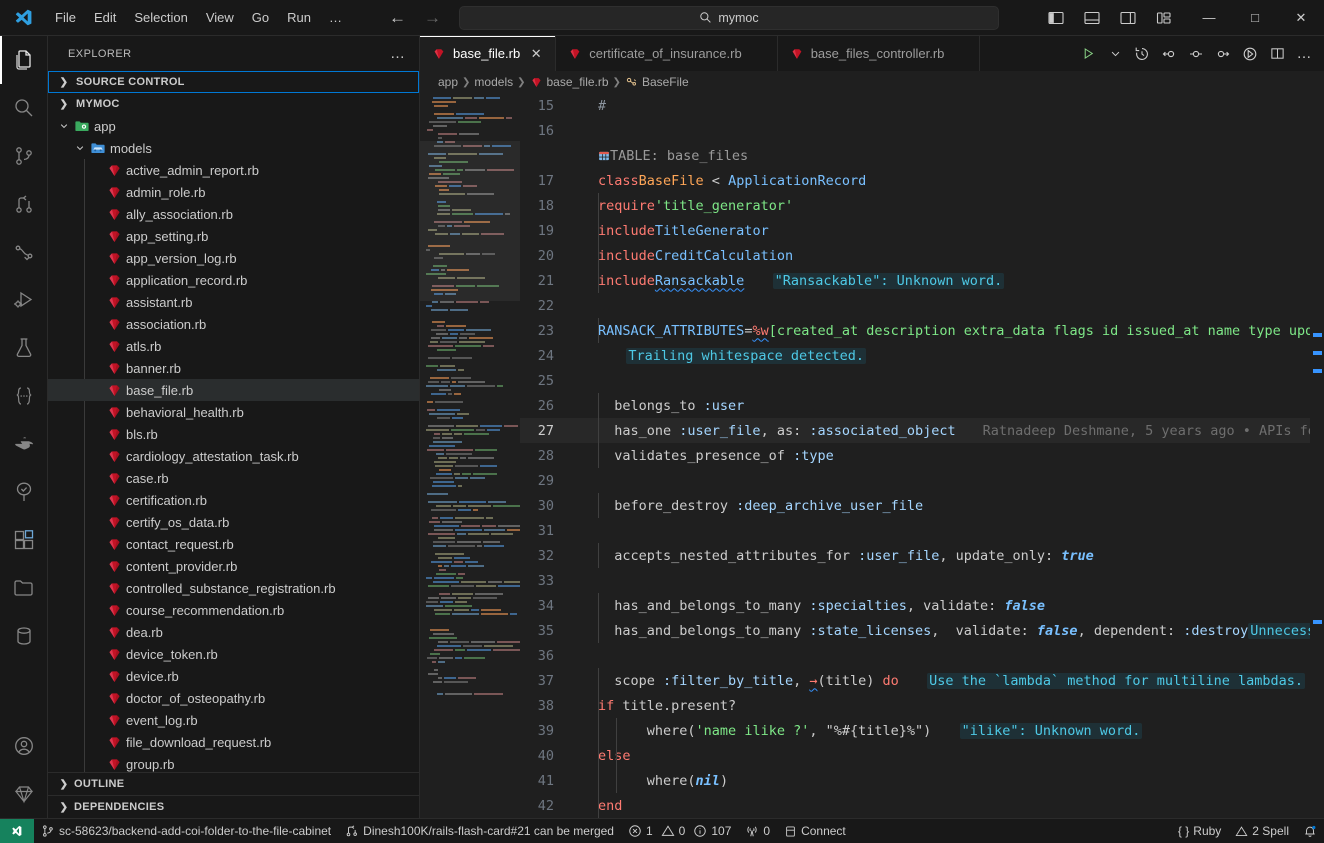  What do you see at coordinates (922, 105) in the screenshot?
I see `code-line: 15 #` at bounding box center [922, 105].